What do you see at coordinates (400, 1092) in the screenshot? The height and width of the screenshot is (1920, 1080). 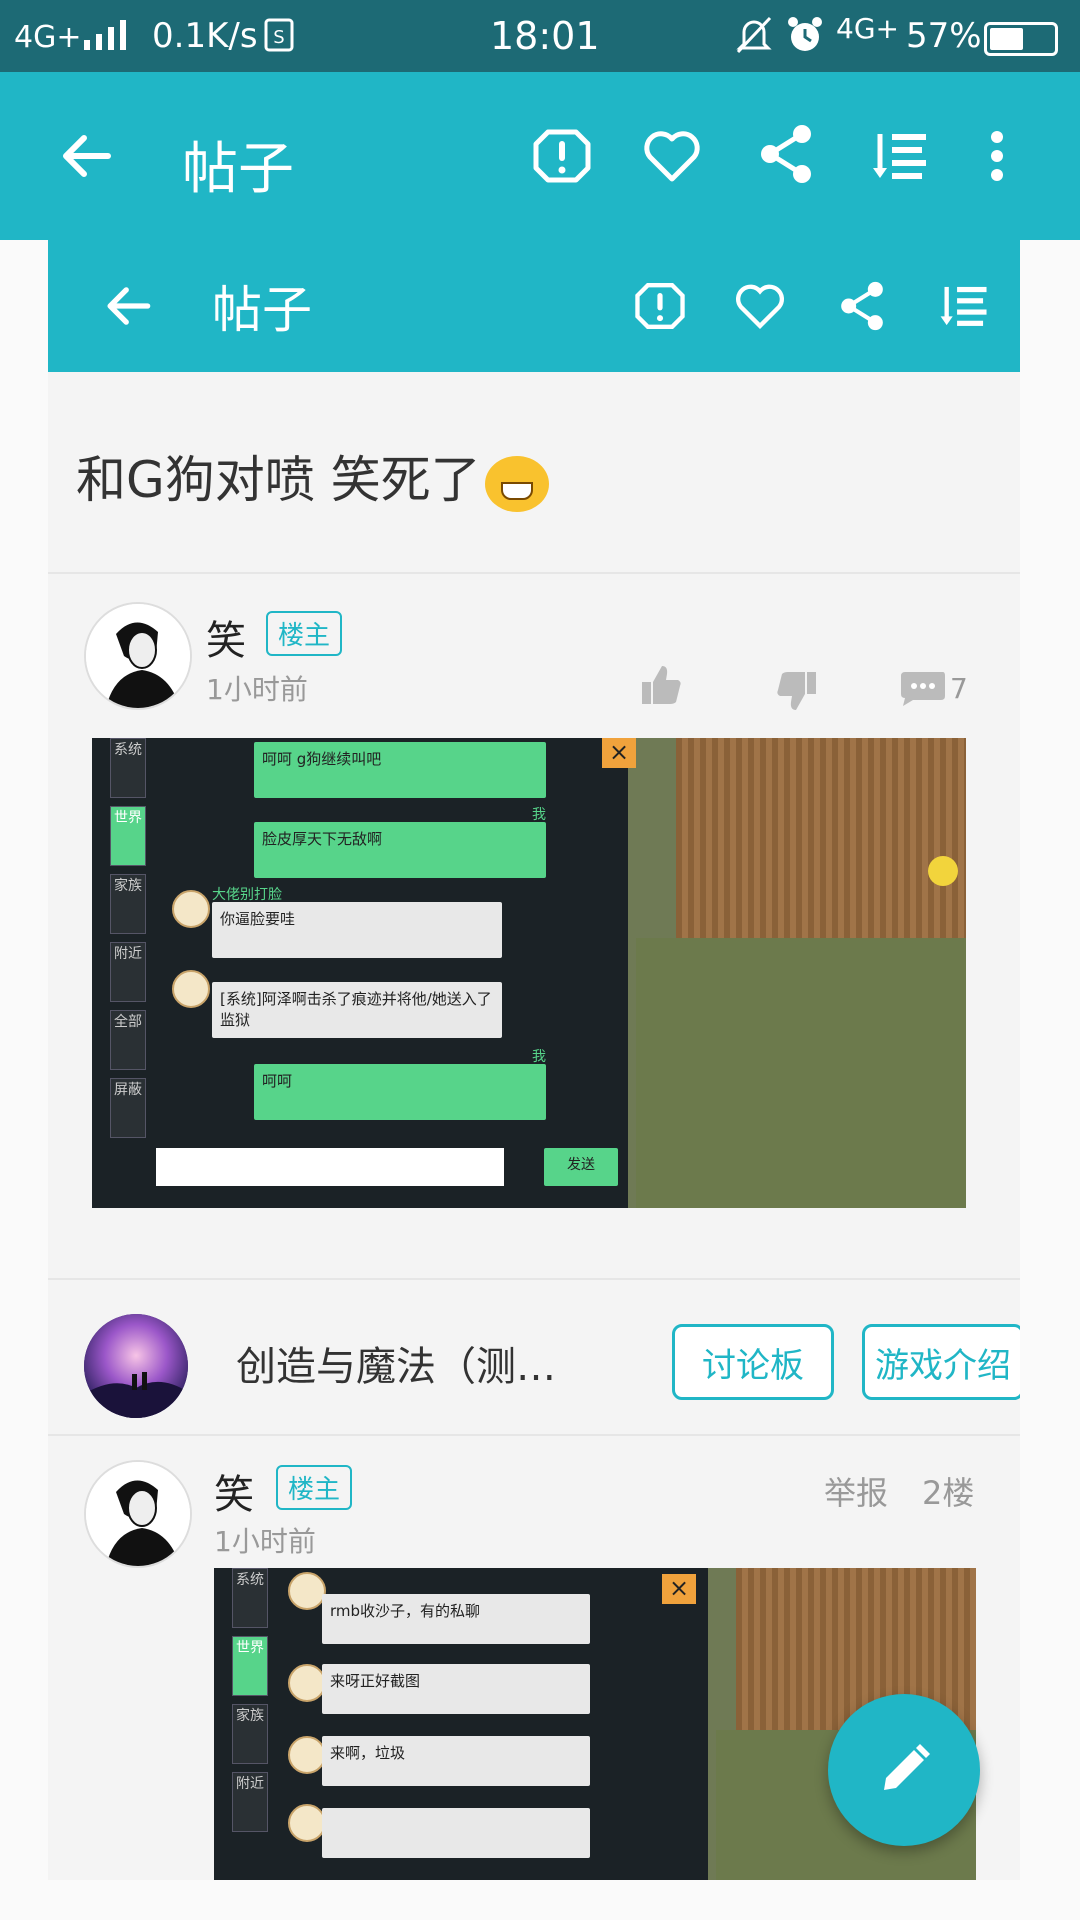 I see `chat-bubble: 呵呵` at bounding box center [400, 1092].